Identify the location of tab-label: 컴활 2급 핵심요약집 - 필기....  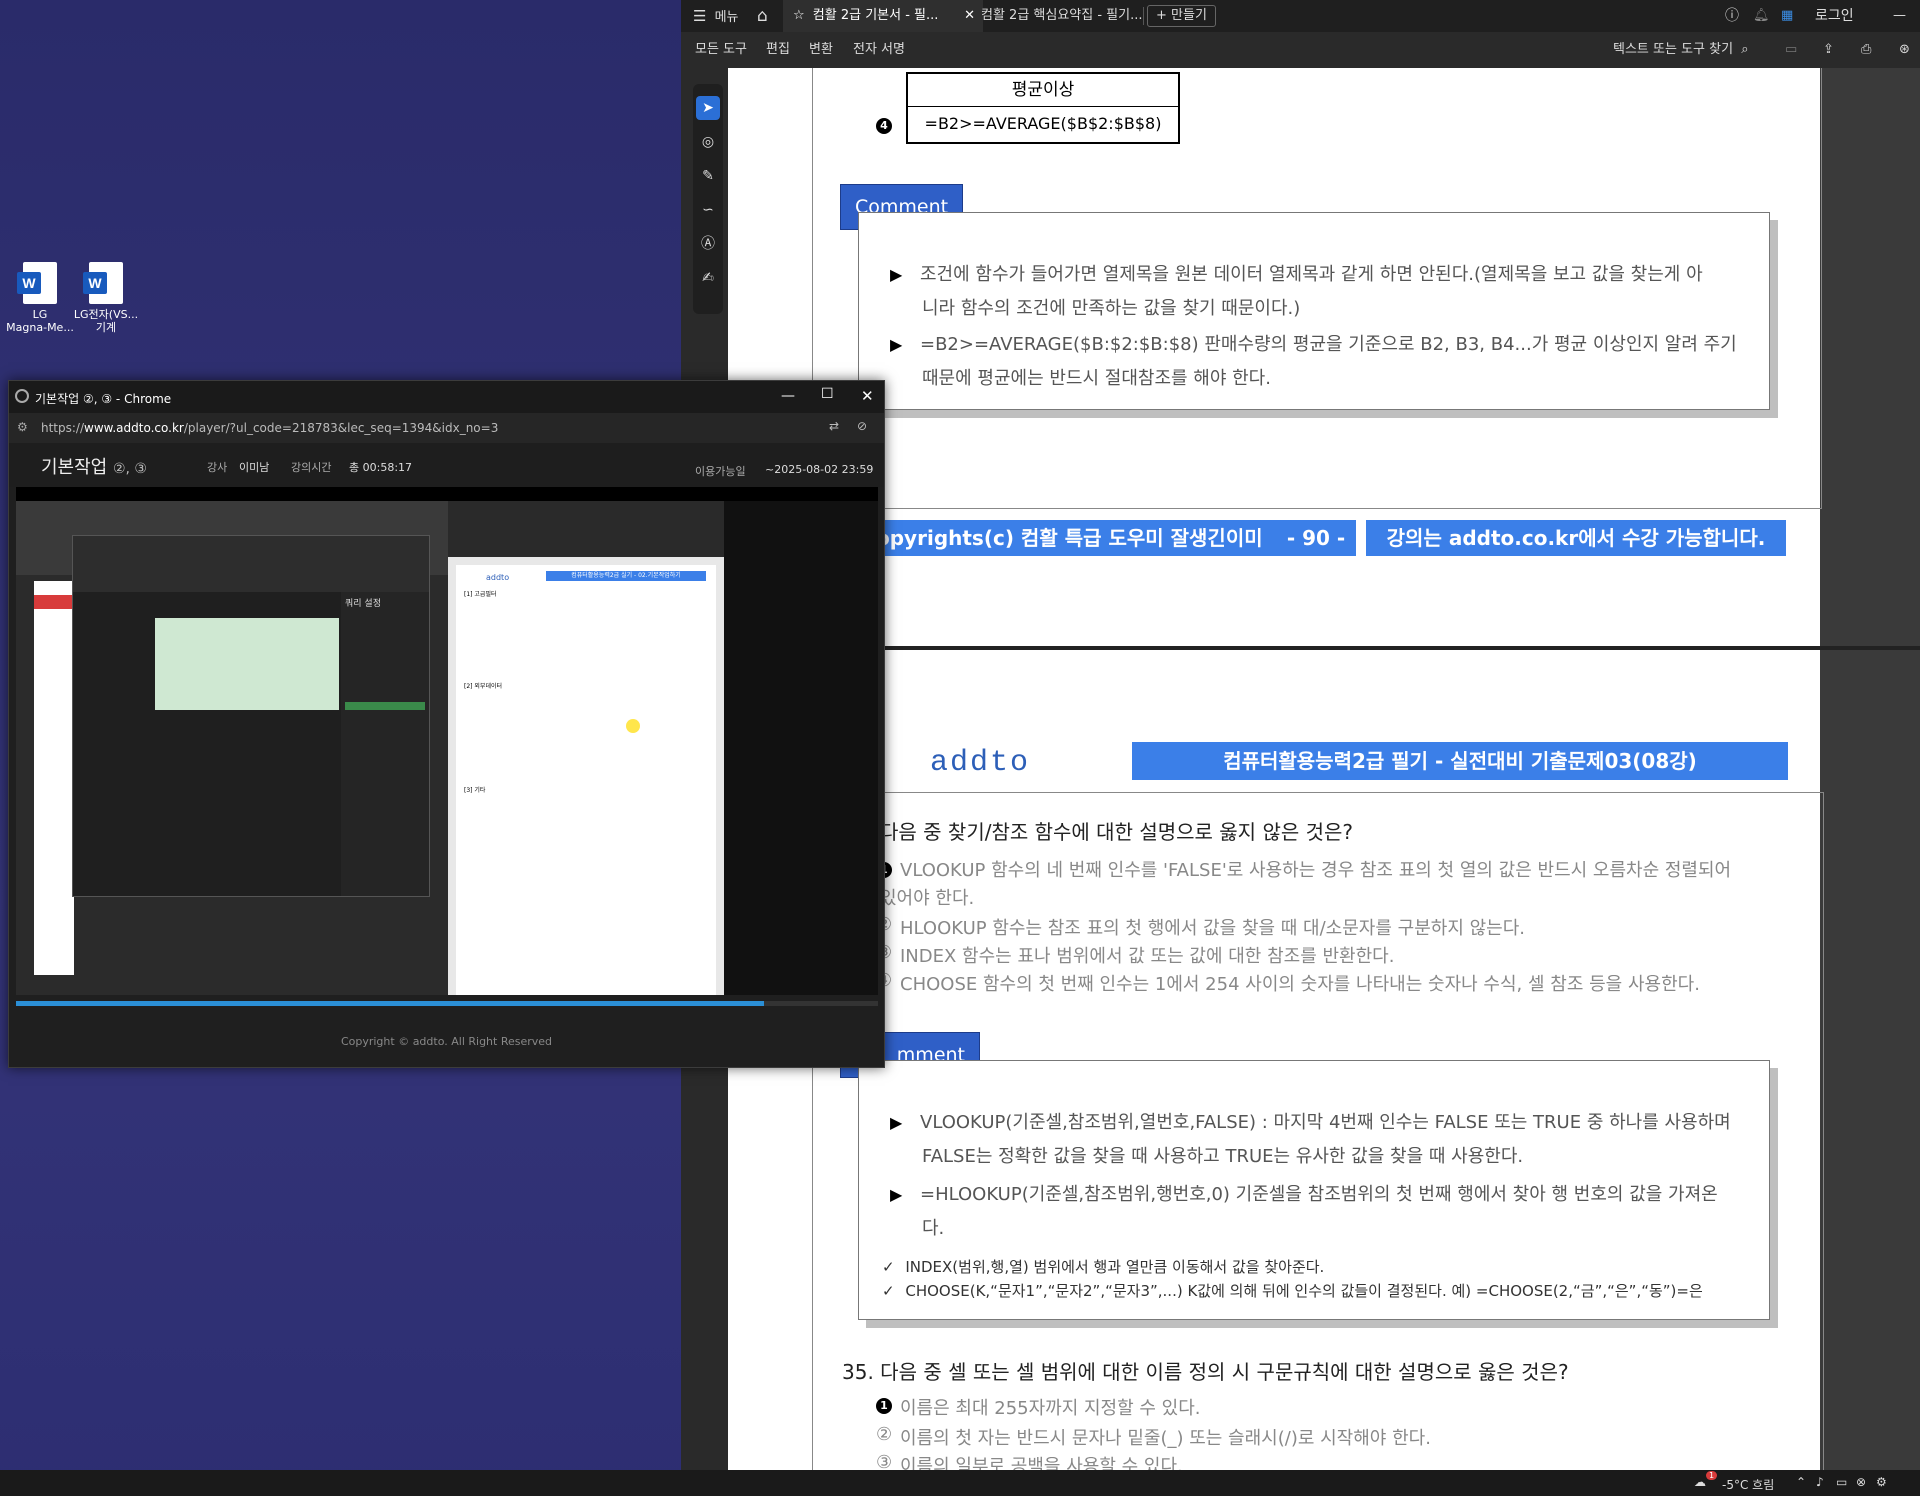
(1062, 15).